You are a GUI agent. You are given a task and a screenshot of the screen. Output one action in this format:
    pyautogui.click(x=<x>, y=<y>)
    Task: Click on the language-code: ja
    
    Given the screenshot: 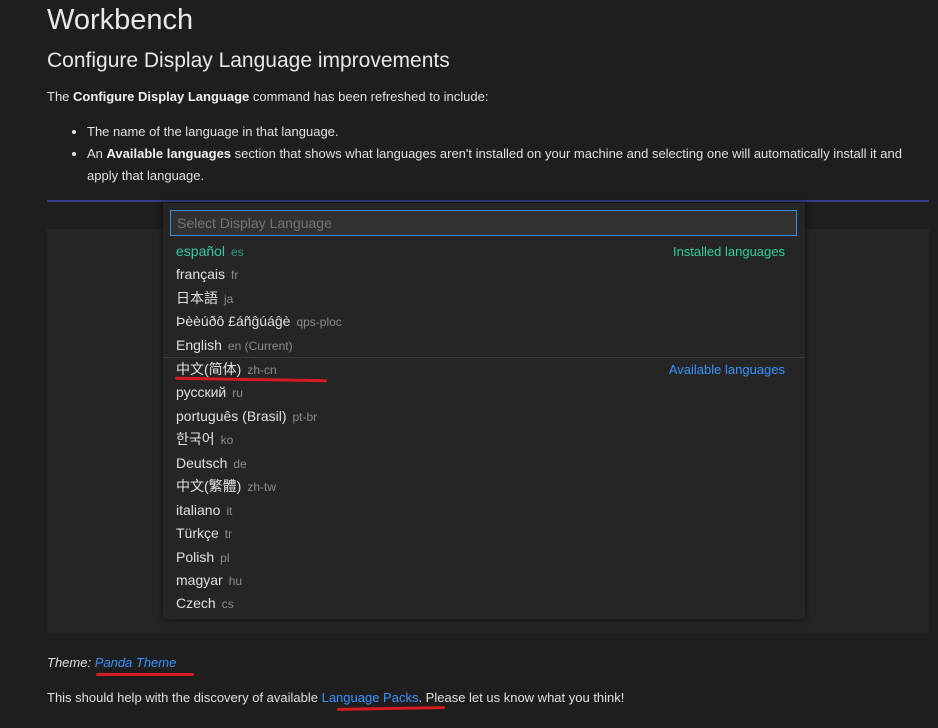 What is the action you would take?
    pyautogui.click(x=229, y=299)
    